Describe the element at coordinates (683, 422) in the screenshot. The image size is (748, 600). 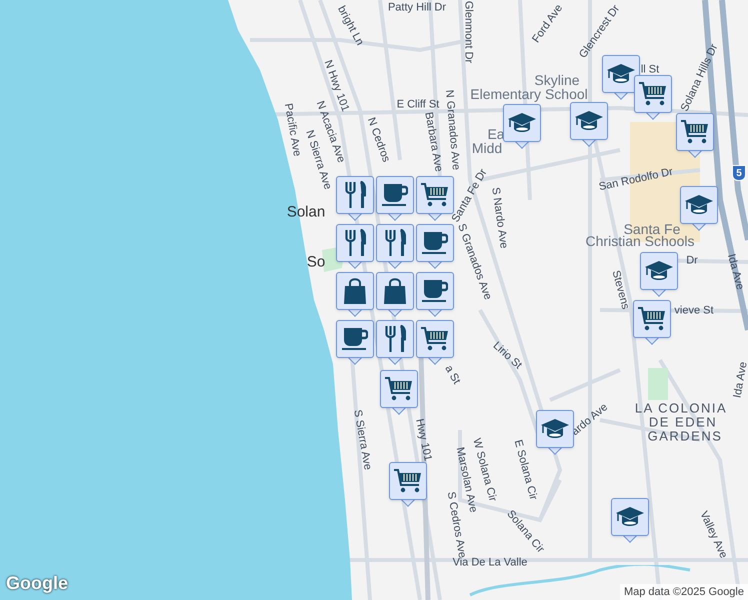
I see `area-label: DE EDEN` at that location.